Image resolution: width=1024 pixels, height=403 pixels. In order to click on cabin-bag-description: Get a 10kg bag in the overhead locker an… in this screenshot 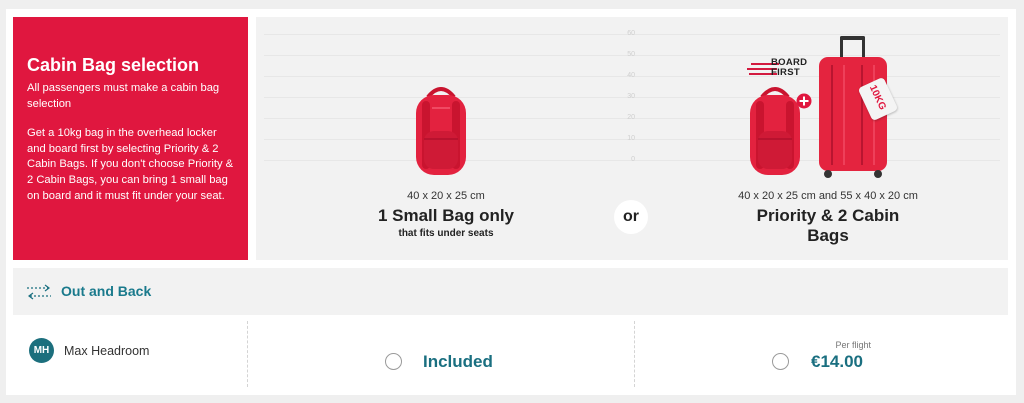, I will do `click(130, 164)`.